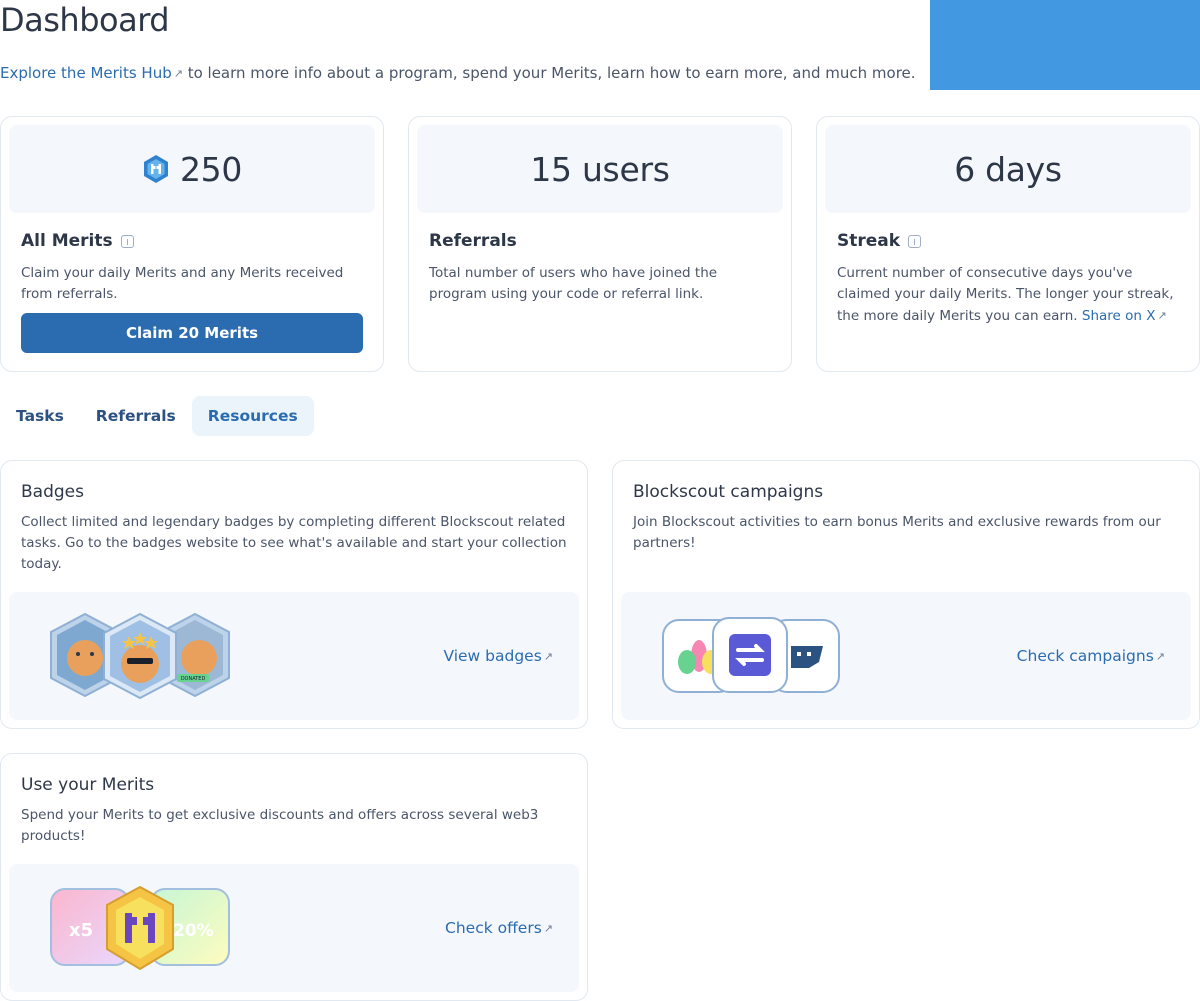 The width and height of the screenshot is (1200, 1001). What do you see at coordinates (193, 679) in the screenshot?
I see `donated-badge-label: DONATED` at bounding box center [193, 679].